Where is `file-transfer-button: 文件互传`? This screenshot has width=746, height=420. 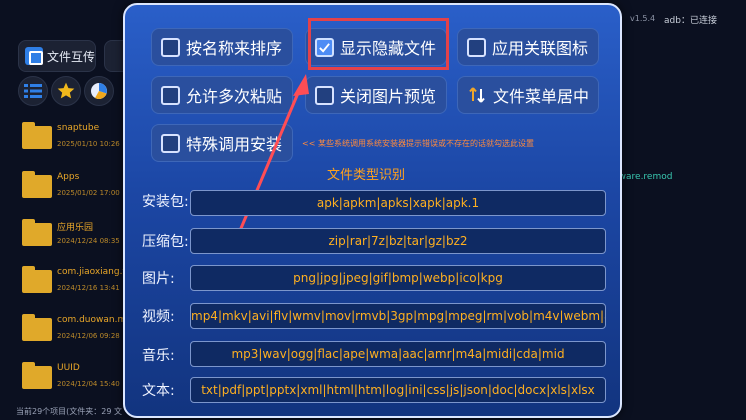
file-transfer-button: 文件互传 is located at coordinates (57, 56).